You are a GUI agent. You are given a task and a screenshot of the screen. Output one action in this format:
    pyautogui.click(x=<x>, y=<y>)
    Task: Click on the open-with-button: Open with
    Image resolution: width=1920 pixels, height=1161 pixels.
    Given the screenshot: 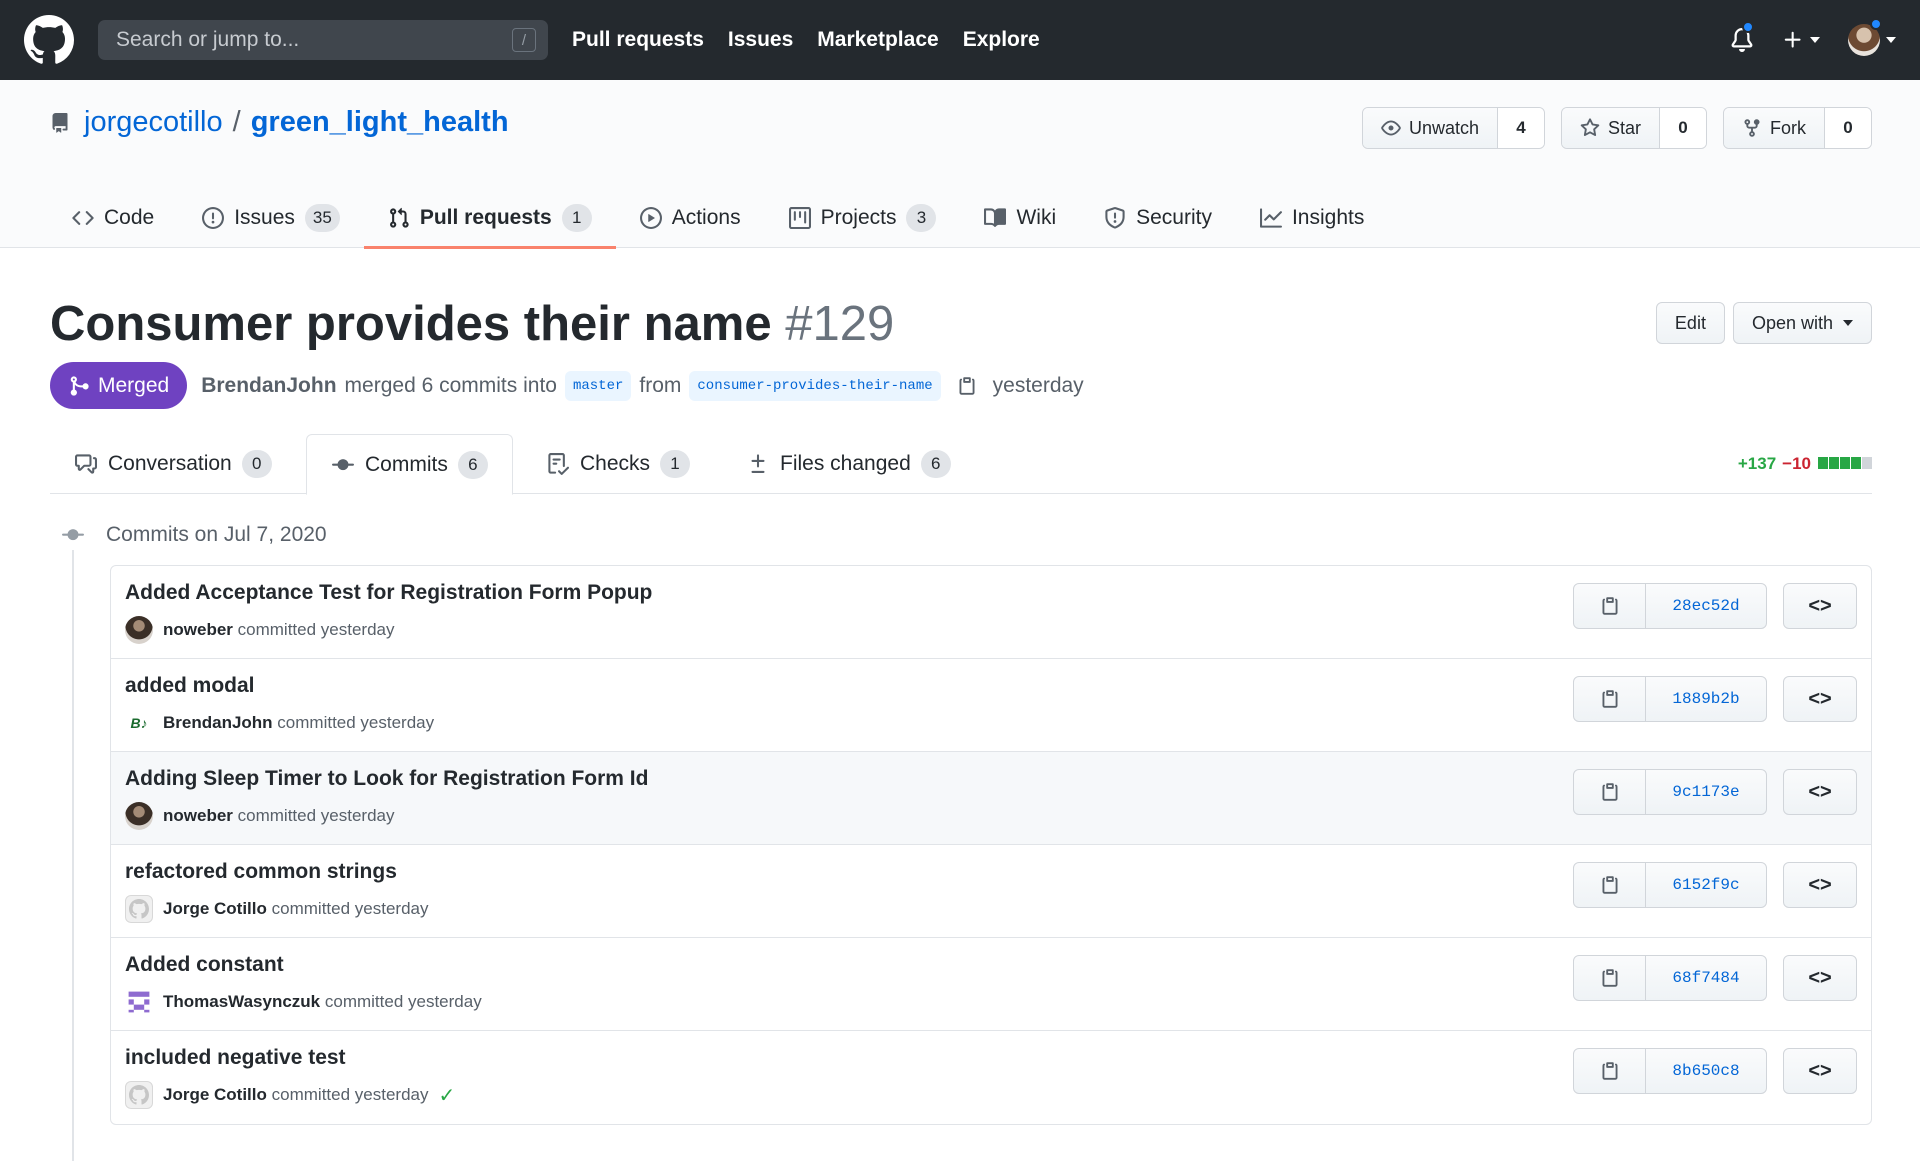 What is the action you would take?
    pyautogui.click(x=1802, y=323)
    